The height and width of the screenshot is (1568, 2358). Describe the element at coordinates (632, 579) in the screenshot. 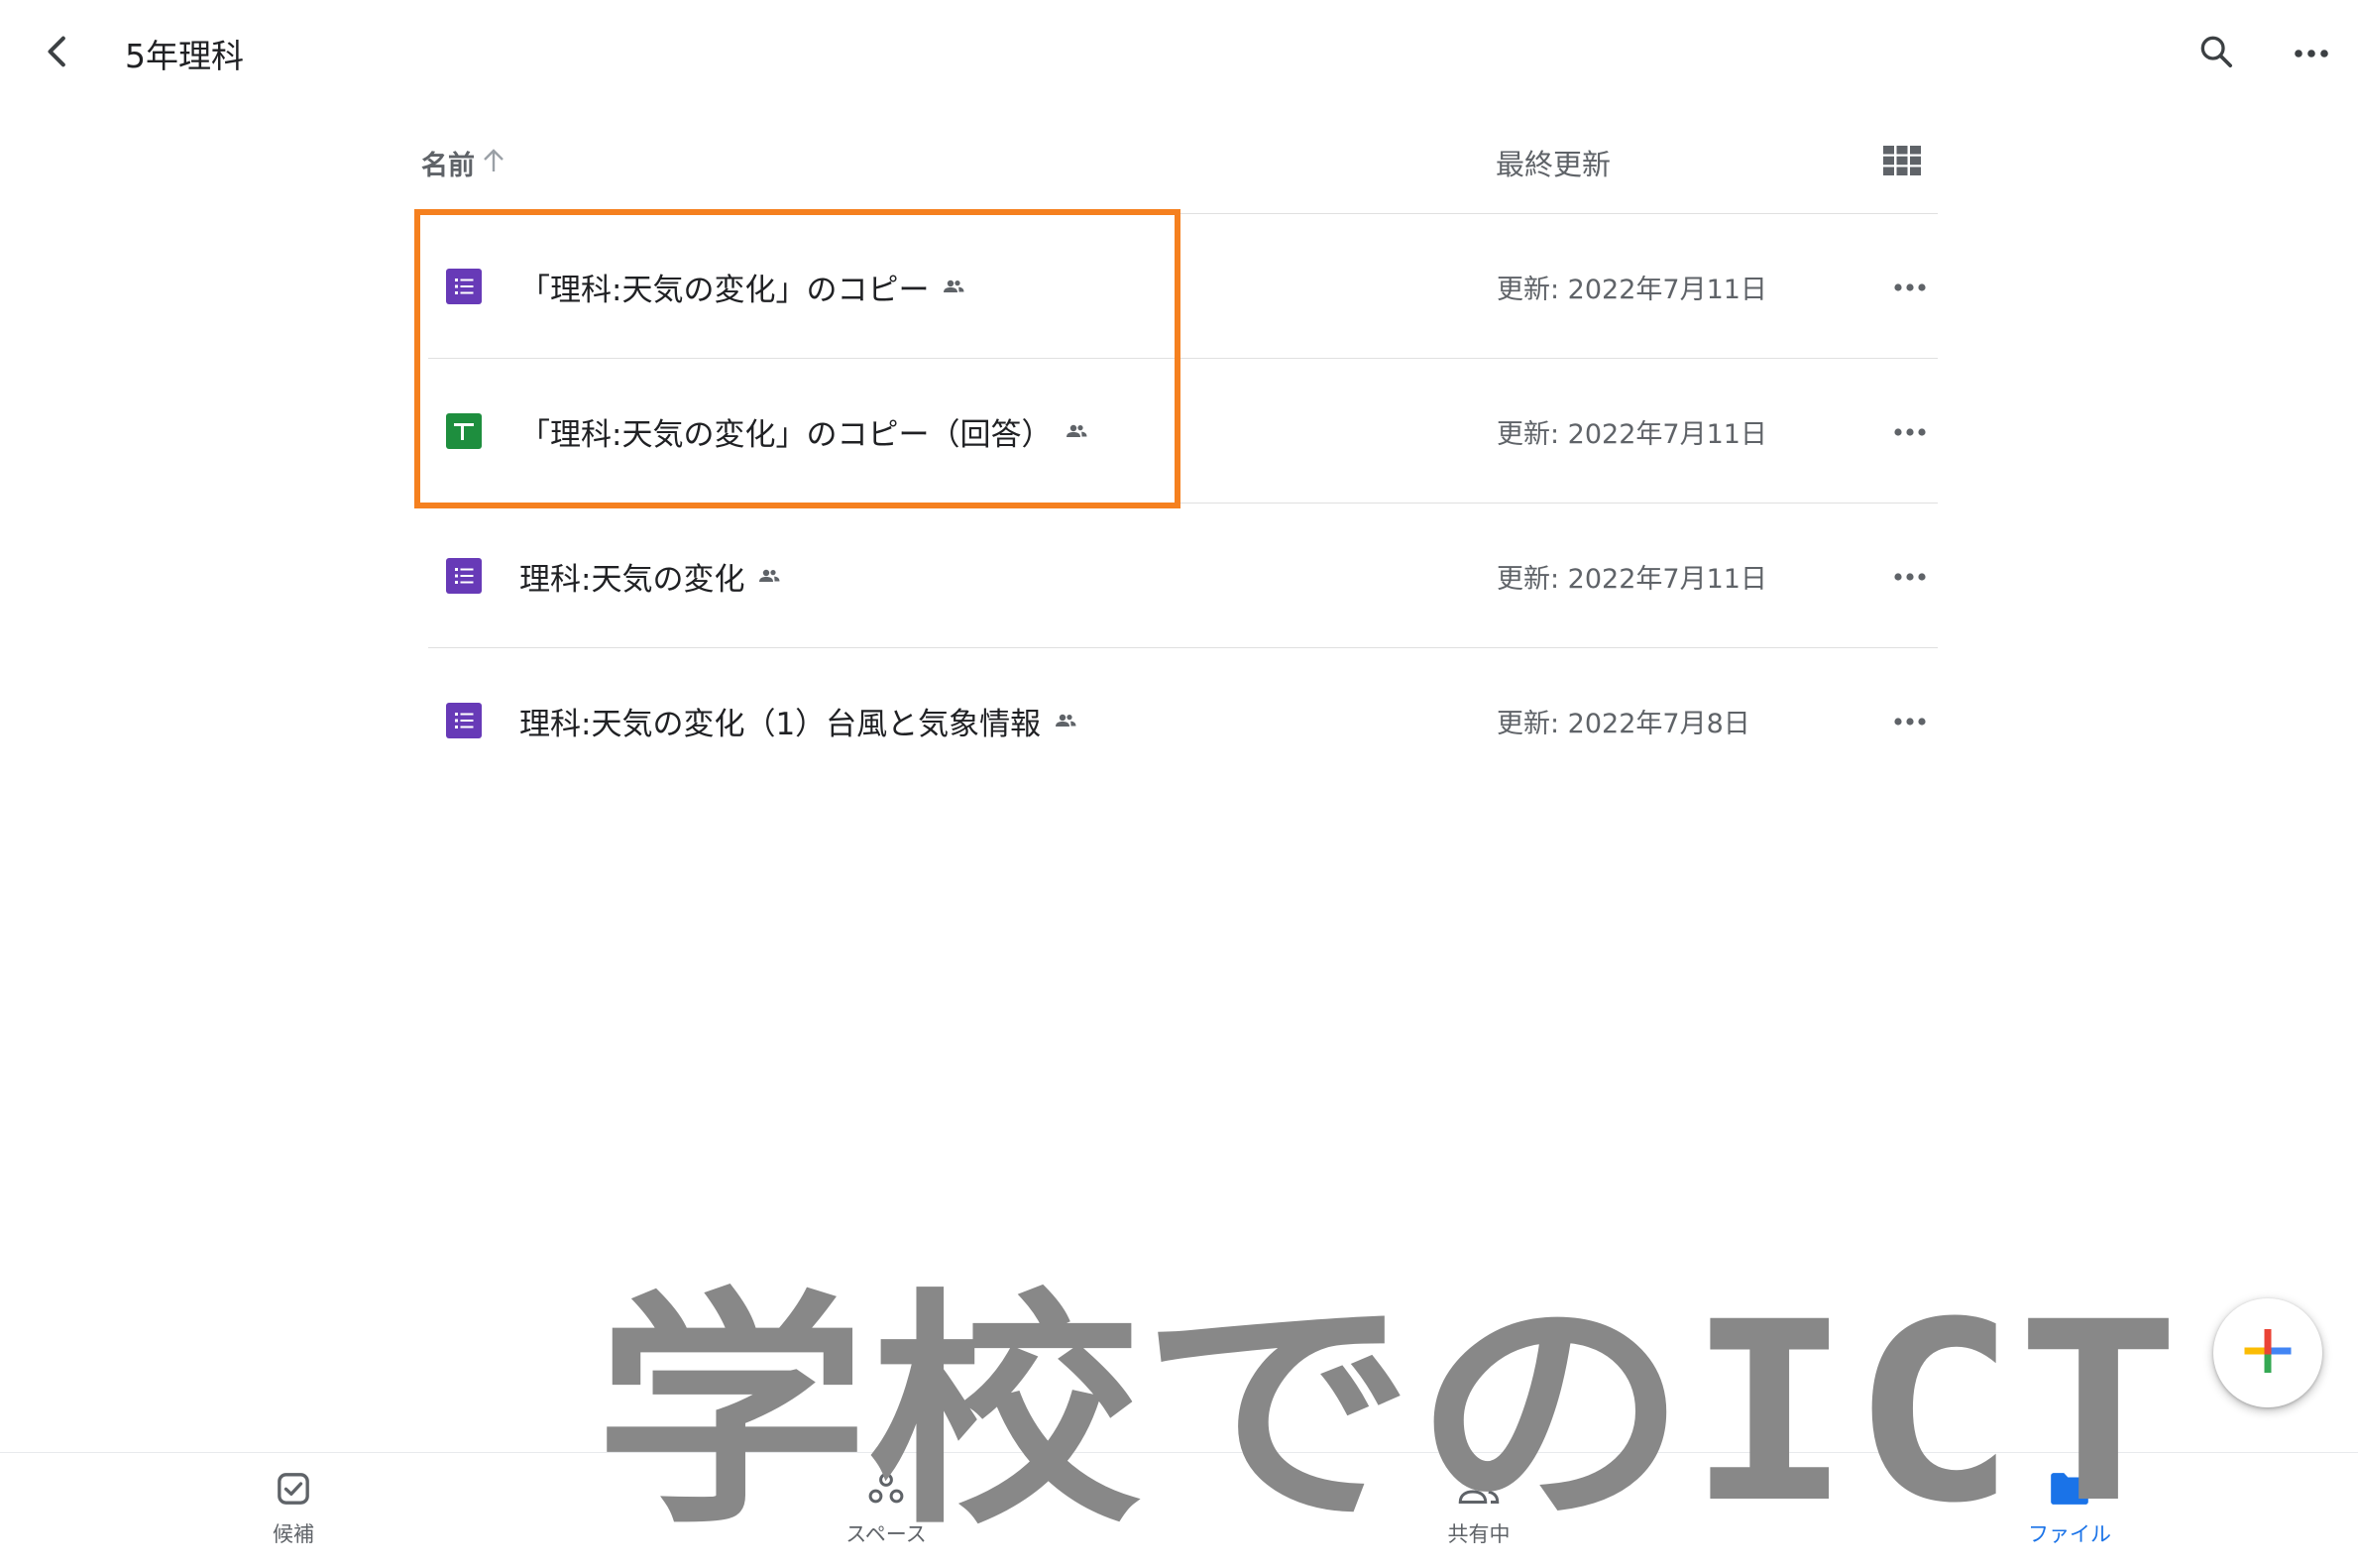

I see `file-name: 理科:天気の変化` at that location.